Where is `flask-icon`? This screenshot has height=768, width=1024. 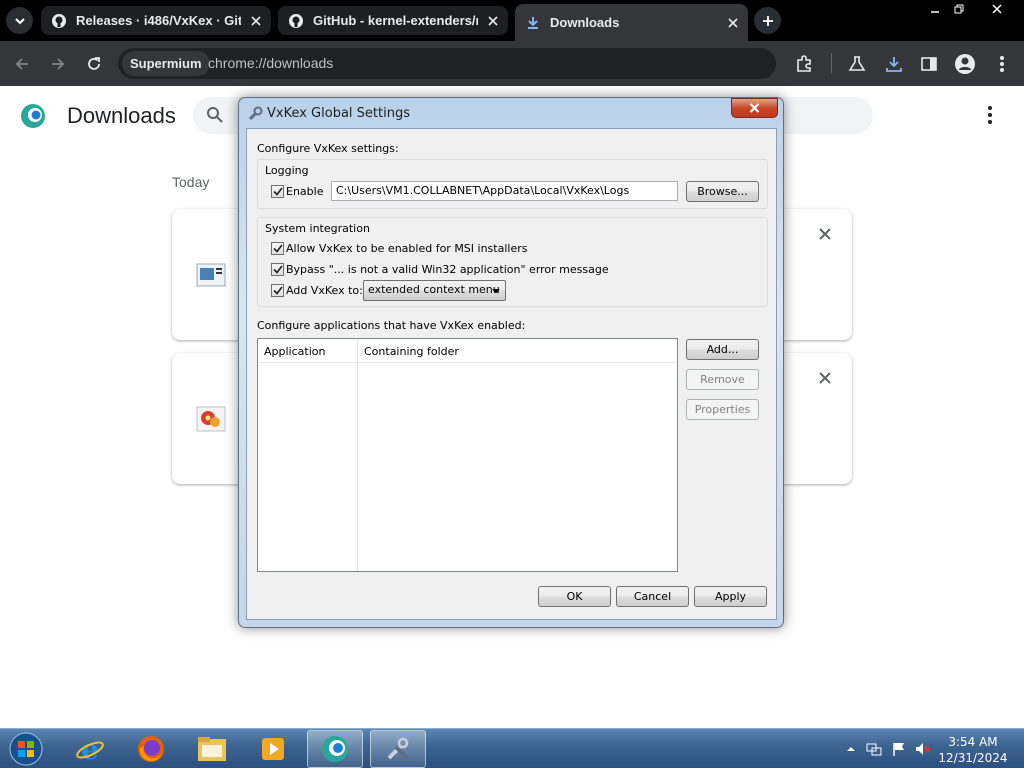
flask-icon is located at coordinates (857, 63).